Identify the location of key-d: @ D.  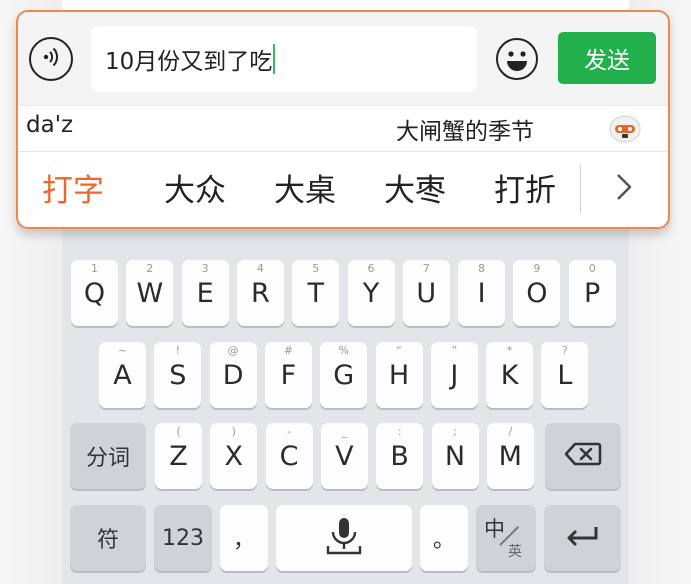
(233, 375).